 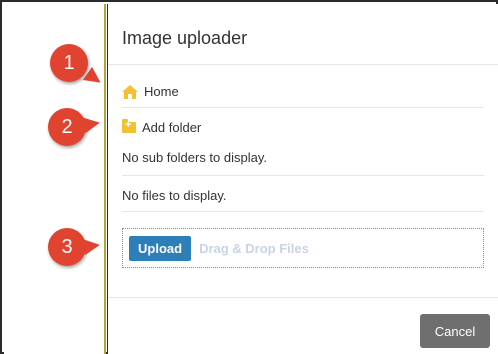 What do you see at coordinates (69, 63) in the screenshot?
I see `callout-badge-1: 1` at bounding box center [69, 63].